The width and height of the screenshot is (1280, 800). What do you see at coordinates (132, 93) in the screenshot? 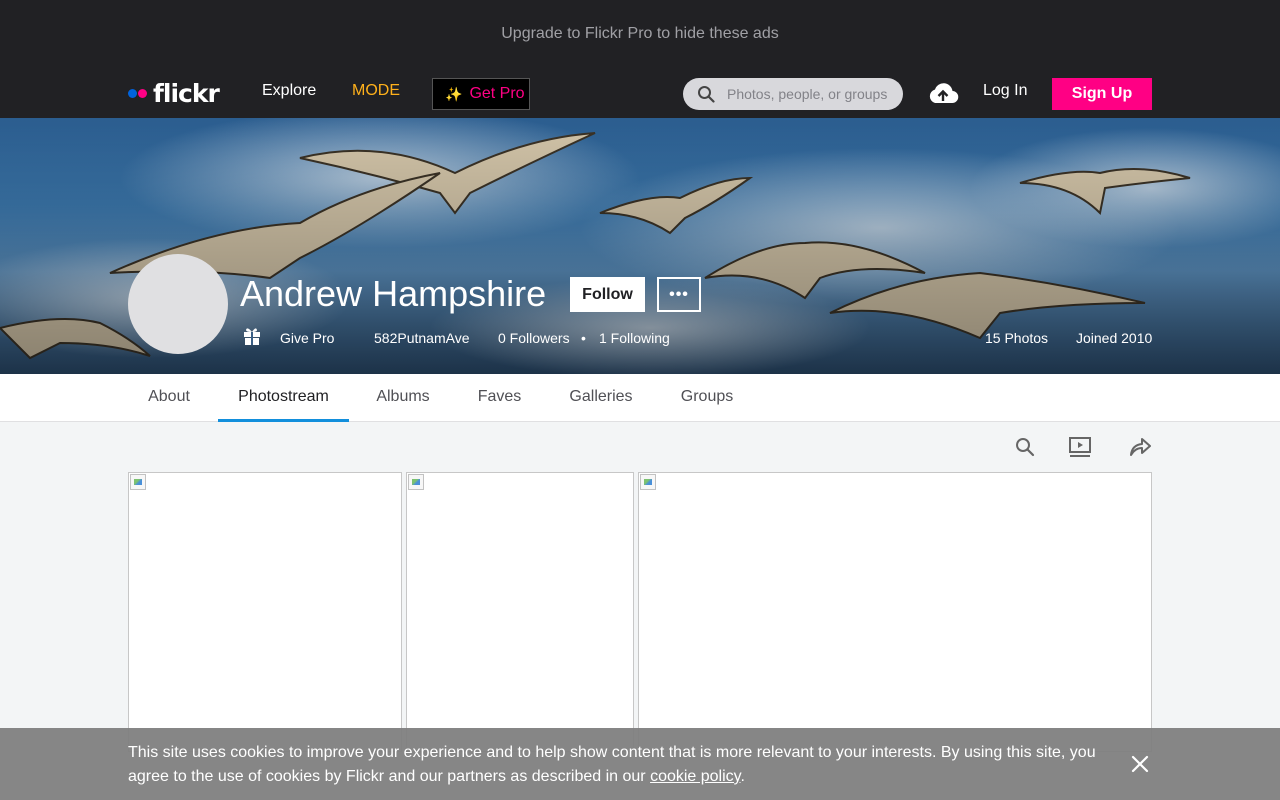
I see `logo-blue-dot` at bounding box center [132, 93].